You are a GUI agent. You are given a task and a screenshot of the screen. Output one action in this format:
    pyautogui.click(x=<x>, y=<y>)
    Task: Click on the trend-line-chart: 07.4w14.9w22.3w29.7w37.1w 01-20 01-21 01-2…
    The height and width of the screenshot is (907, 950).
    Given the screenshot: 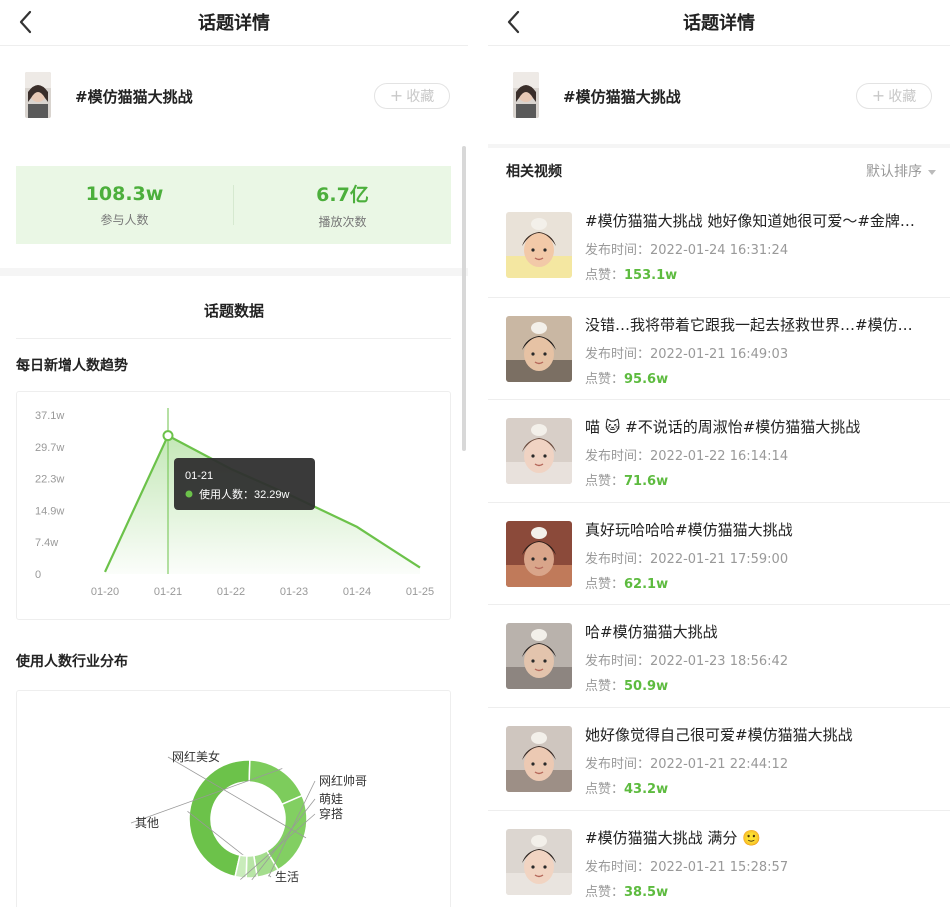 What is the action you would take?
    pyautogui.click(x=234, y=506)
    